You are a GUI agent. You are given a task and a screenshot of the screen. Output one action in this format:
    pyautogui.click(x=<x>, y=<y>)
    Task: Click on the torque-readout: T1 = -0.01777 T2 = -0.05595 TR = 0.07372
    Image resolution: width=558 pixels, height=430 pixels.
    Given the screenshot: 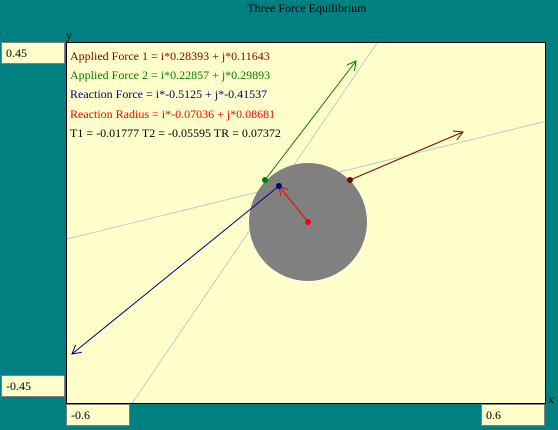 What is the action you would take?
    pyautogui.click(x=175, y=132)
    